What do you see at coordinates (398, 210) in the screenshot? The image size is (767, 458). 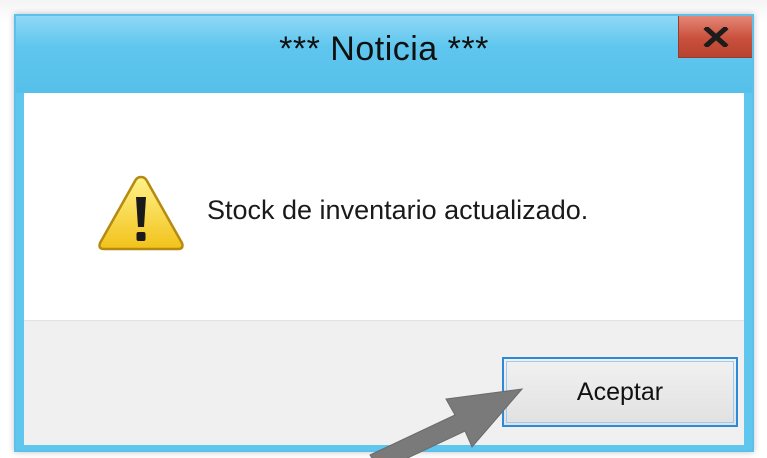 I see `dialog-message: Stock de inventario actualizado.` at bounding box center [398, 210].